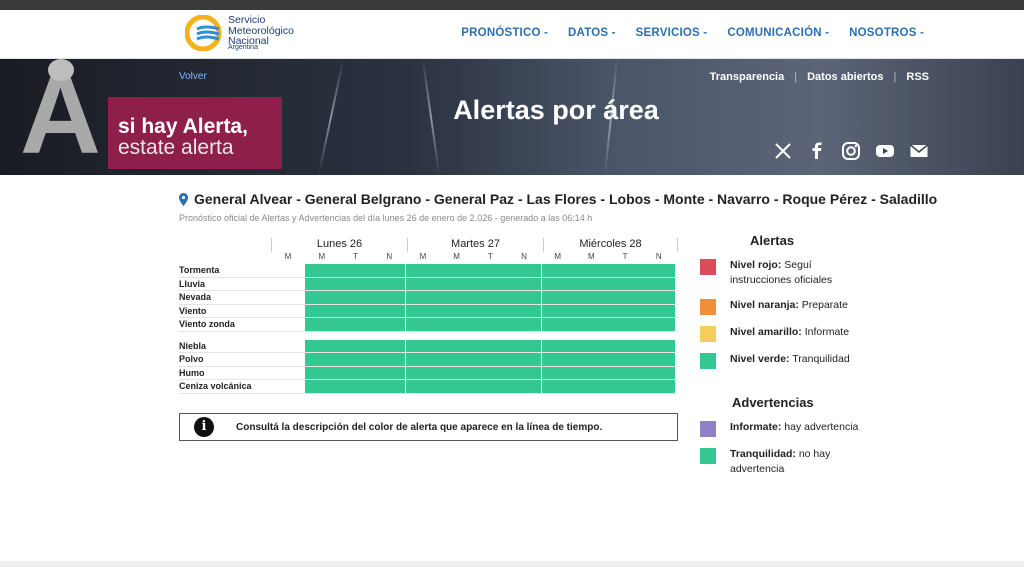 The width and height of the screenshot is (1024, 567). I want to click on link-datos-abiertos: Datos abiertos, so click(845, 77).